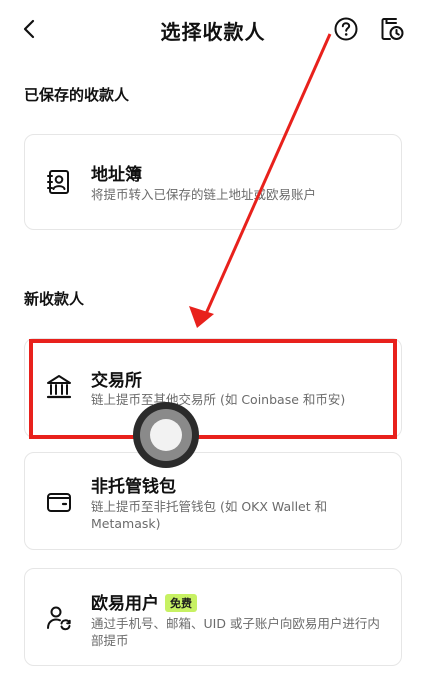 The width and height of the screenshot is (426, 686). What do you see at coordinates (116, 175) in the screenshot?
I see `address-book-title: 地址簿` at bounding box center [116, 175].